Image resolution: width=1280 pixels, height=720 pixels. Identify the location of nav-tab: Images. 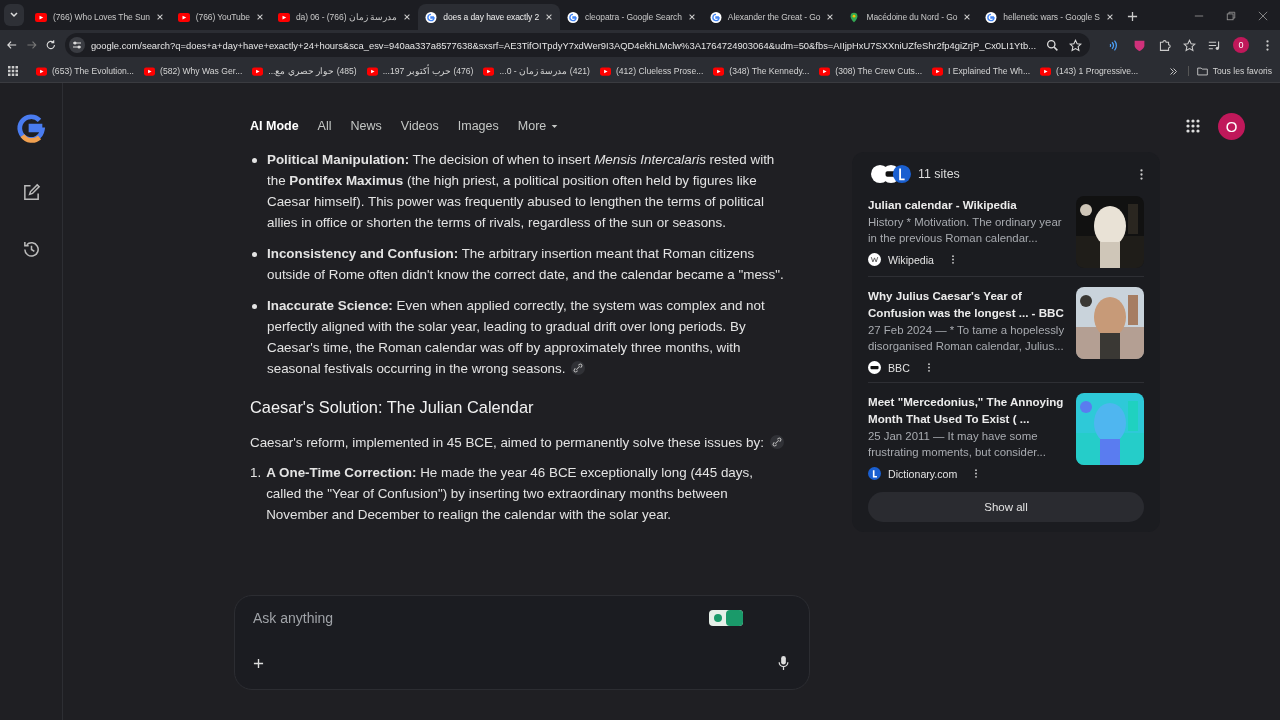
(478, 126).